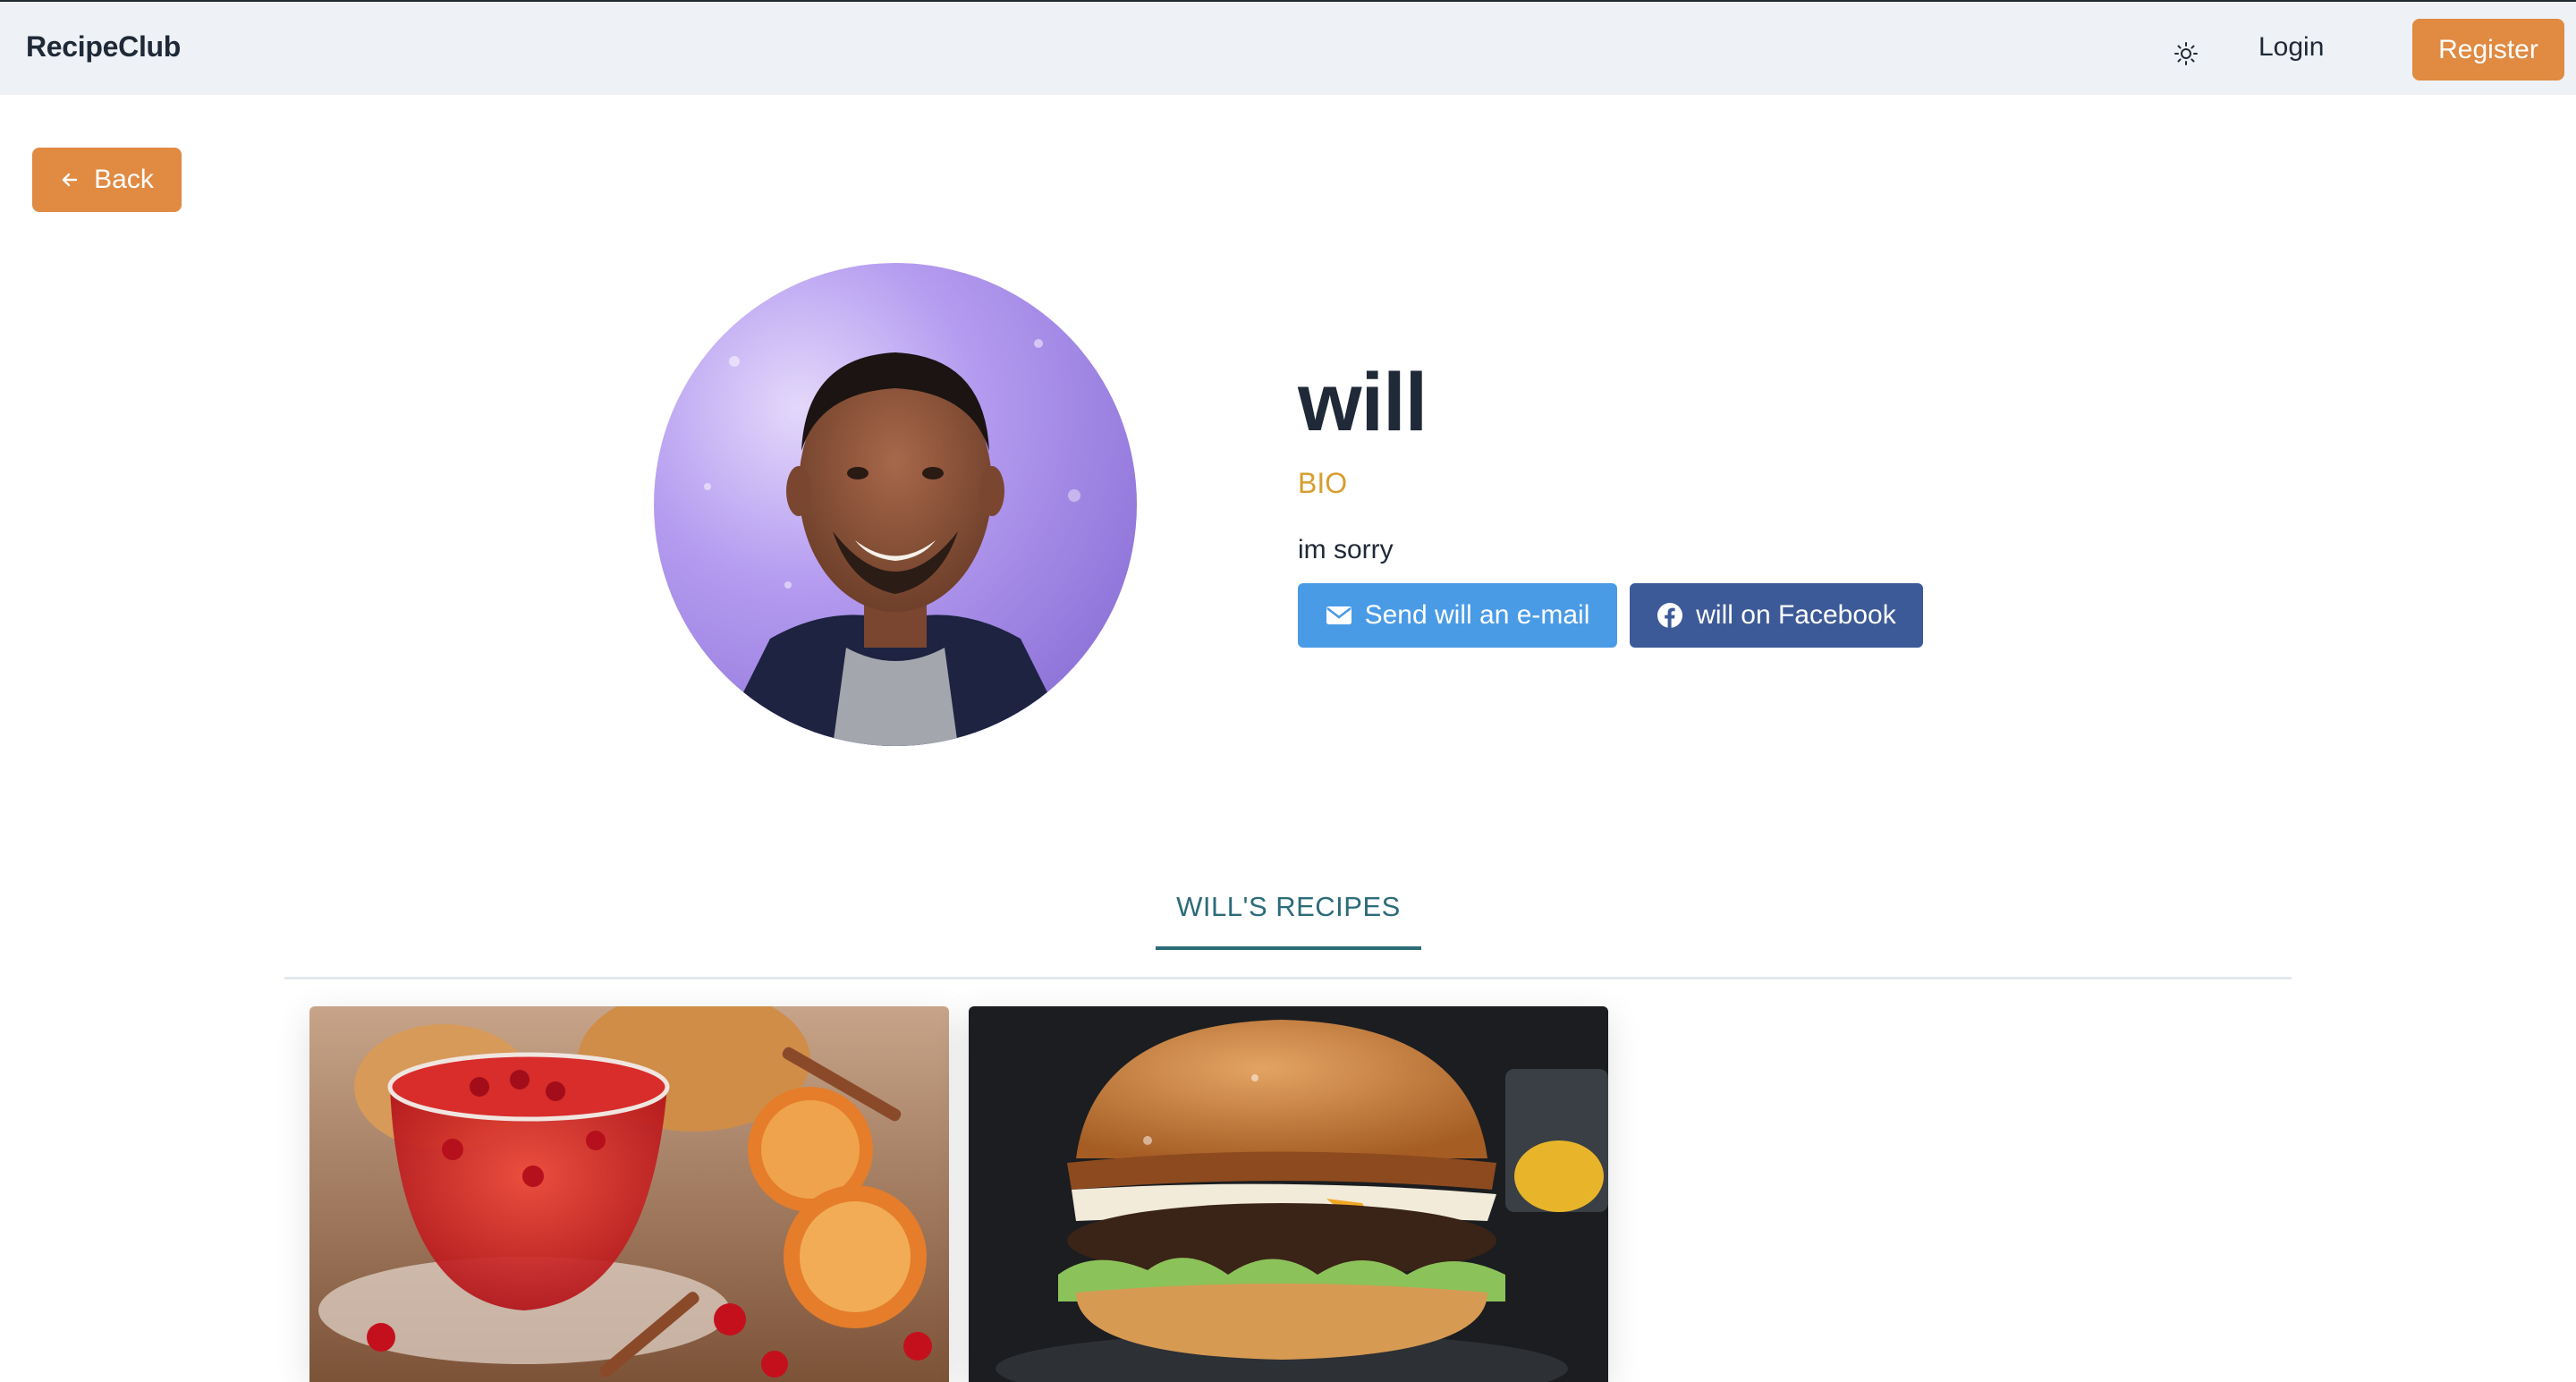 Image resolution: width=2576 pixels, height=1382 pixels. Describe the element at coordinates (1339, 615) in the screenshot. I see `envelope-icon` at that location.